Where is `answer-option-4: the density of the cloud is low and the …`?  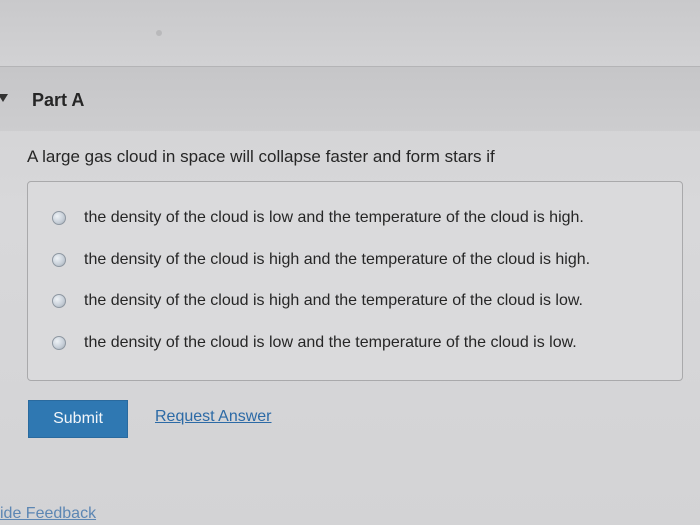 answer-option-4: the density of the cloud is low and the … is located at coordinates (314, 343).